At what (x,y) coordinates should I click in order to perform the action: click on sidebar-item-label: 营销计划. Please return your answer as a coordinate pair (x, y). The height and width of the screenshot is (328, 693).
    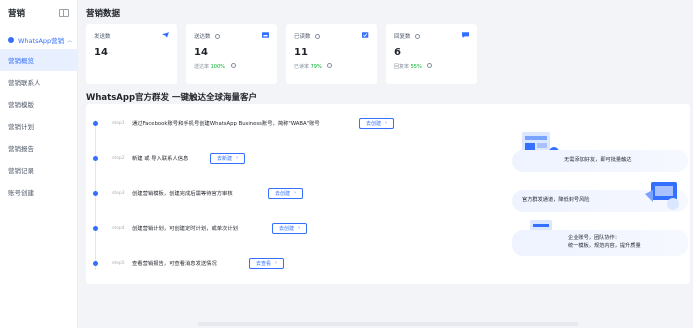
    Looking at the image, I should click on (21, 127).